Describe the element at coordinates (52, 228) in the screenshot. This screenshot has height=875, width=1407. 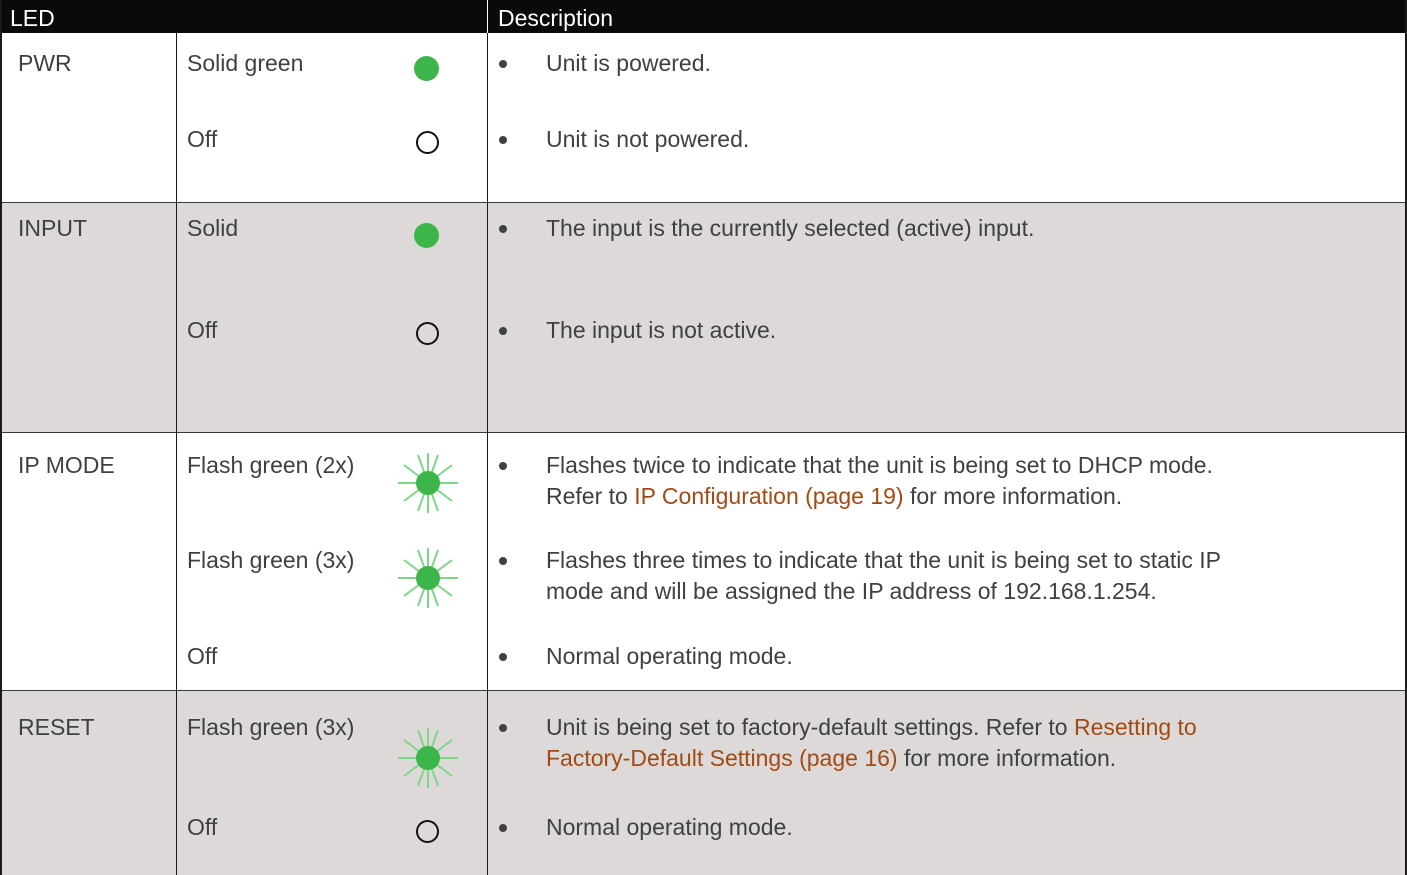
I see `led-name-input: INPUT` at that location.